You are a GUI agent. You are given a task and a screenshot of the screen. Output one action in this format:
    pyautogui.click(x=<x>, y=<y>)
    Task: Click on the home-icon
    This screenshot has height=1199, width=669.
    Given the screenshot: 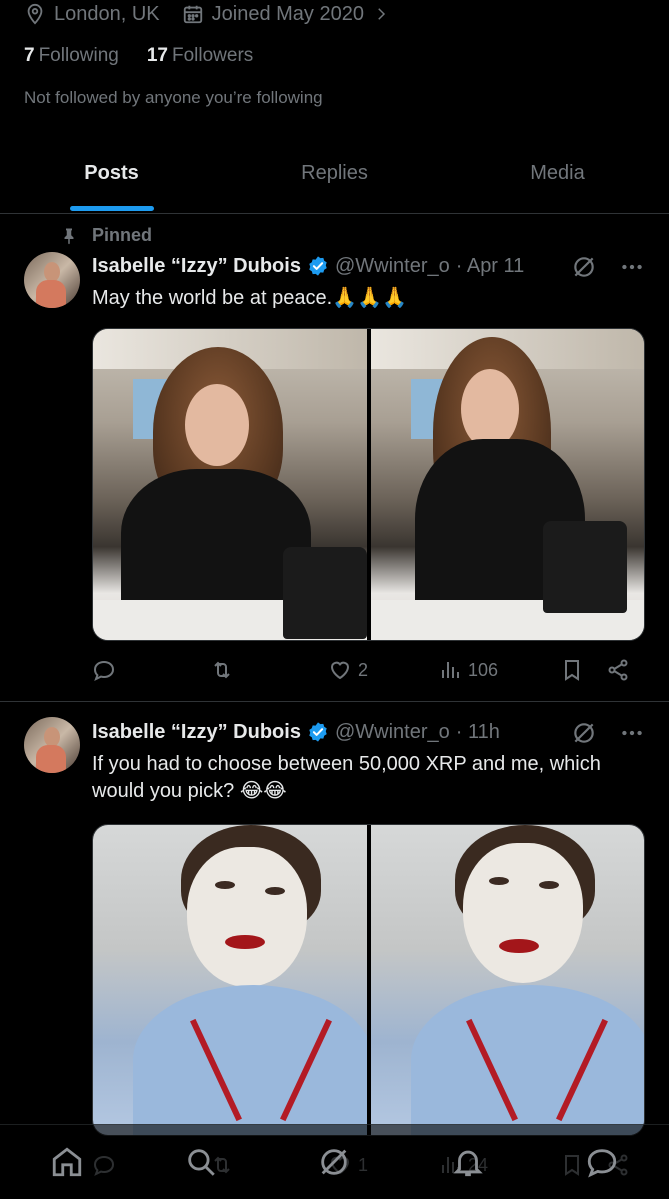 What is the action you would take?
    pyautogui.click(x=67, y=1162)
    